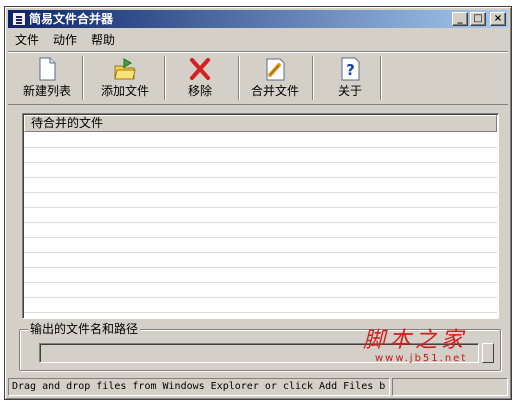  I want to click on output-groupbox: 输出的文件名和路径, so click(260, 346).